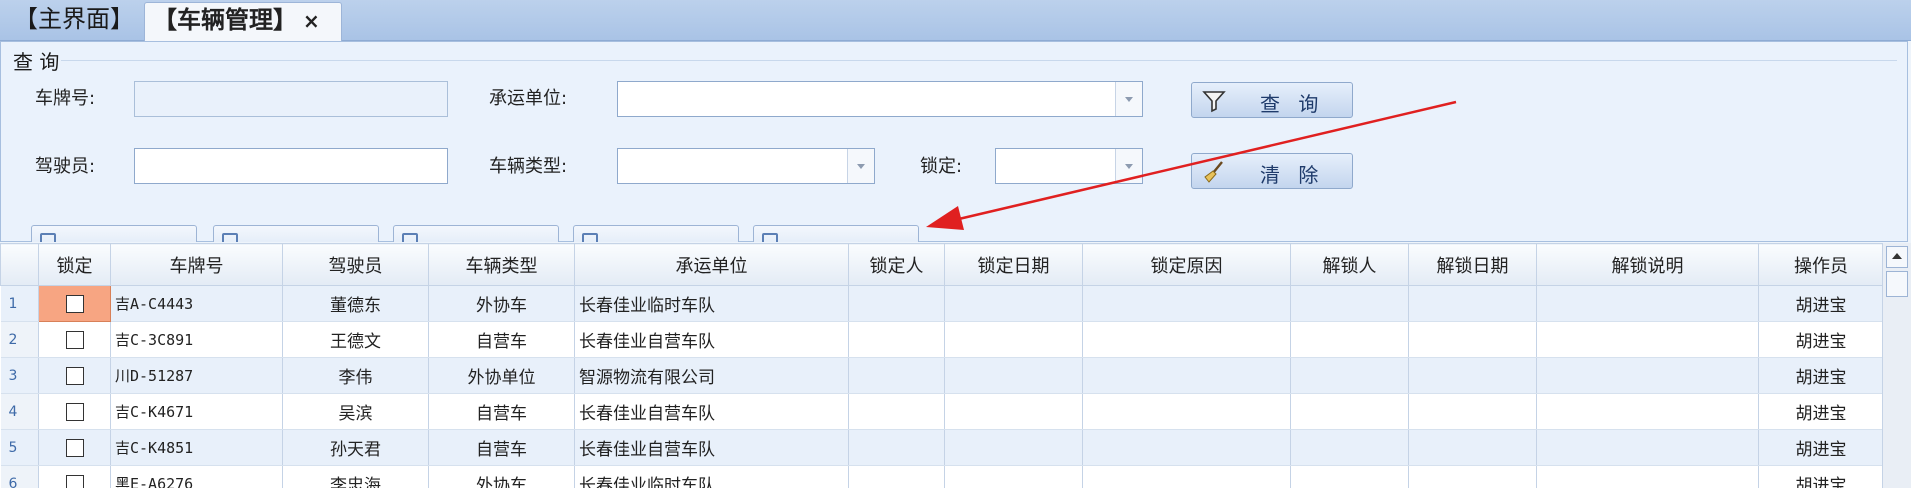  I want to click on table-row: 3 川D-51287 李伟 外协单位 智源物流有限公司 胡进宝, so click(942, 375).